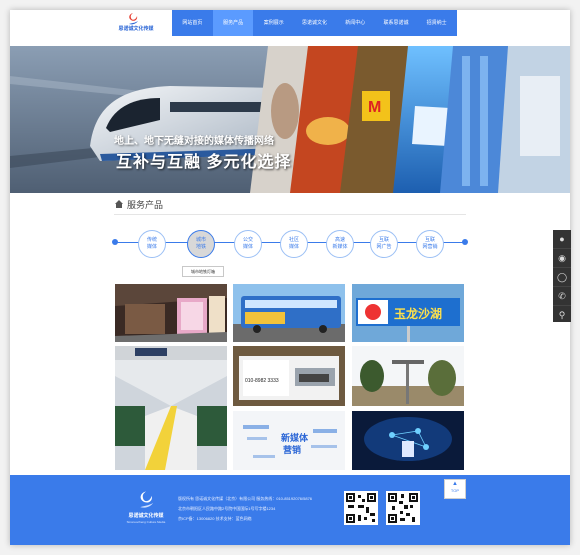 The image size is (580, 555). I want to click on tile-word-cloud: 新媒体 营销, so click(289, 440).